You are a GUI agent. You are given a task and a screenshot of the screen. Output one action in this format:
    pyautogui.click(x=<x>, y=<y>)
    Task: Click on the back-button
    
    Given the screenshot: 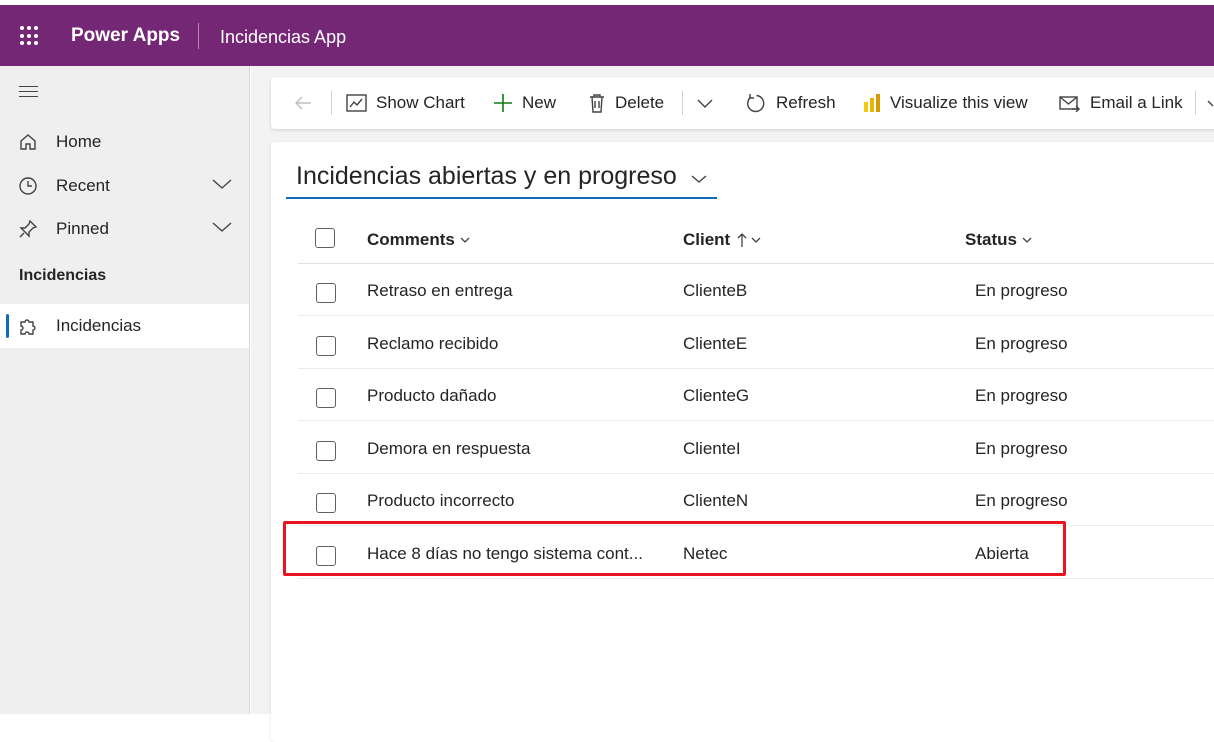 What is the action you would take?
    pyautogui.click(x=307, y=103)
    